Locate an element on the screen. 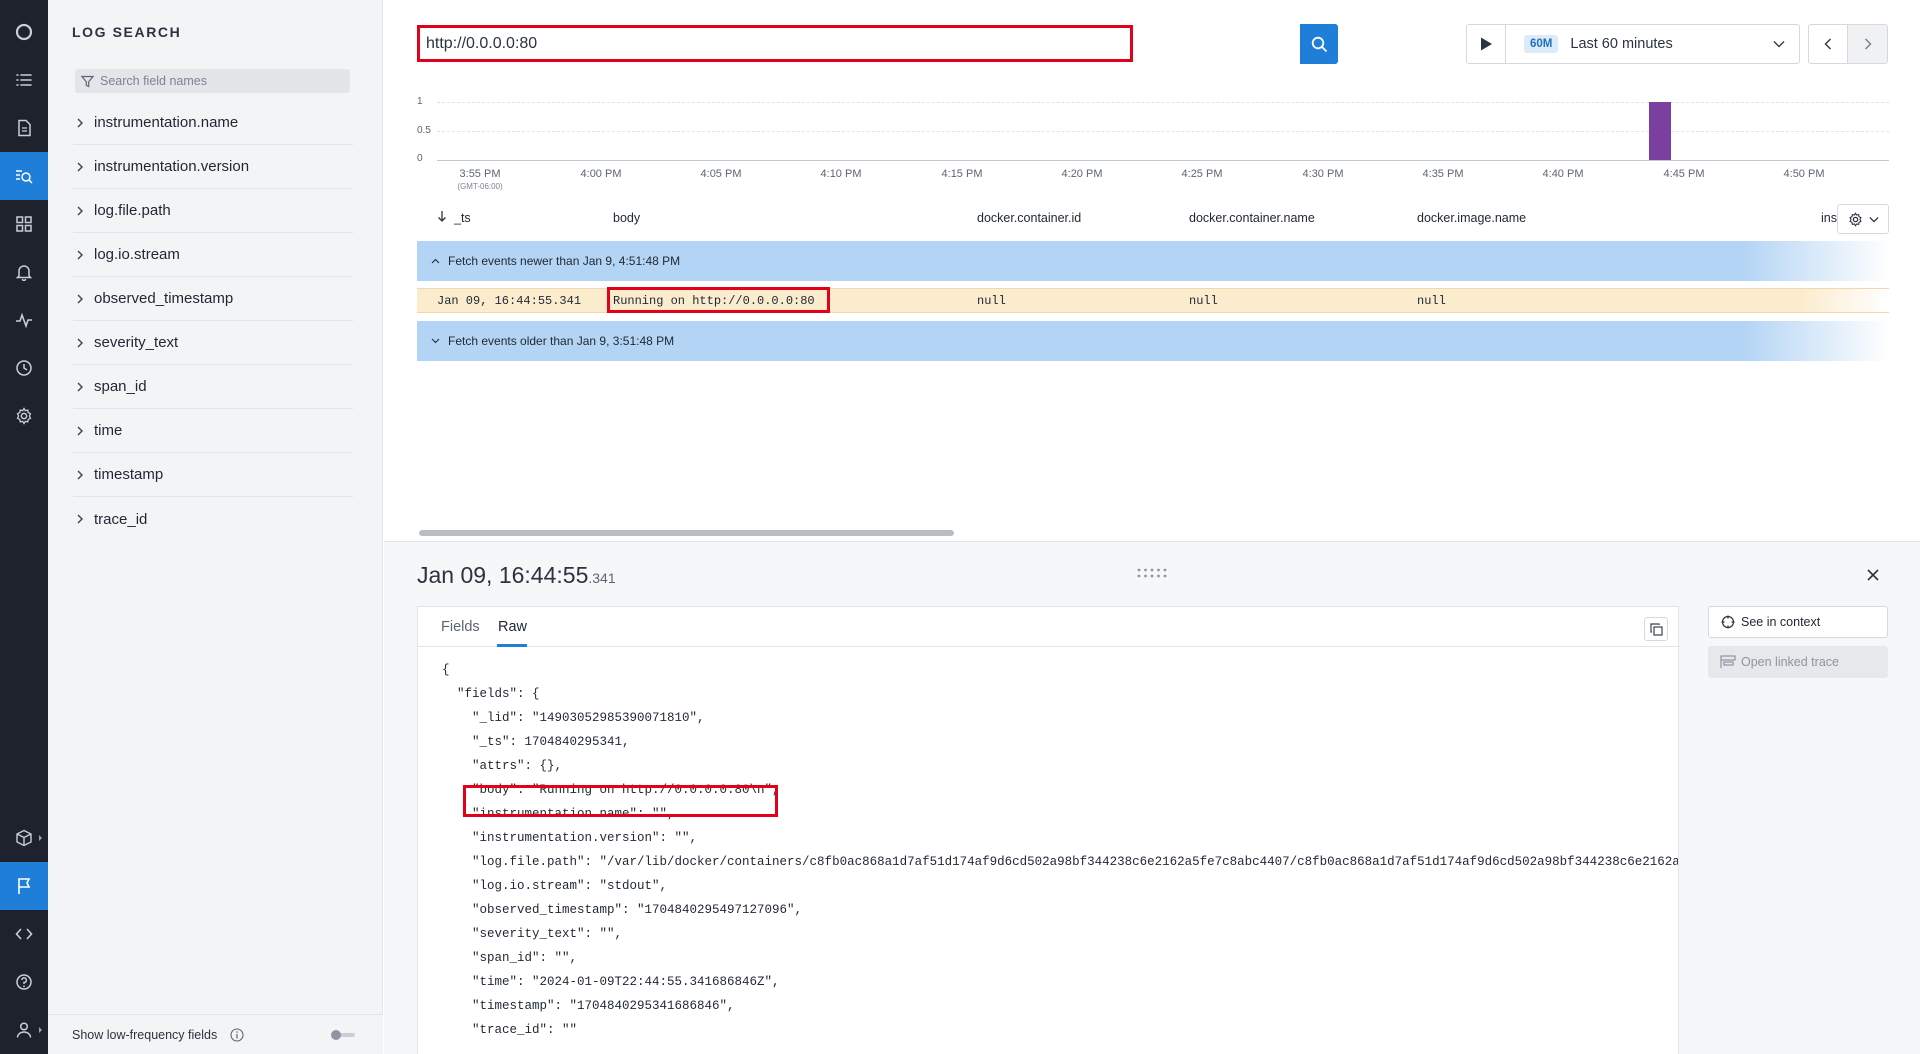 This screenshot has width=1920, height=1054. sort-down-icon is located at coordinates (442, 216).